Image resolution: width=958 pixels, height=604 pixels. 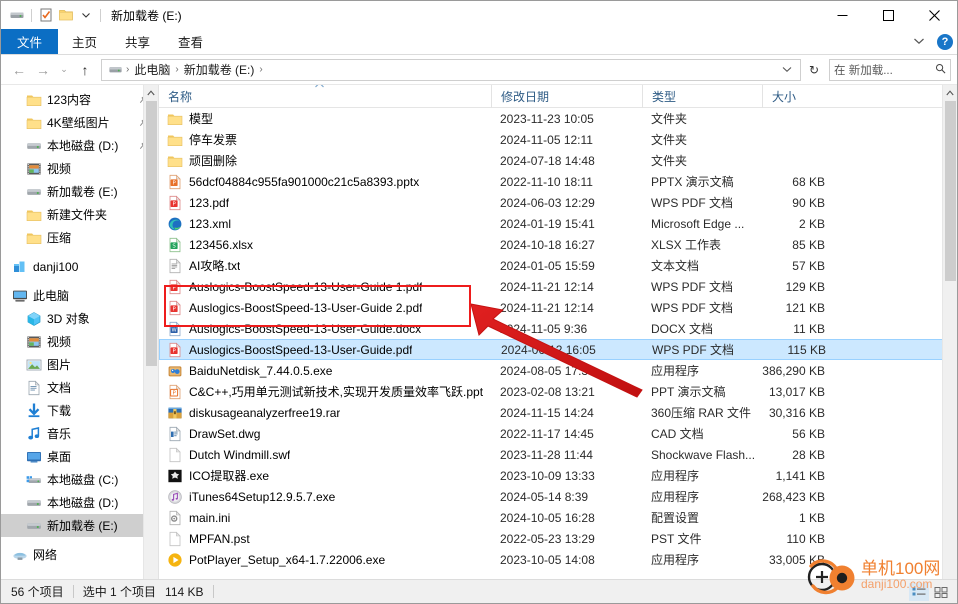 What do you see at coordinates (950, 191) in the screenshot?
I see `list-scroll-thumb` at bounding box center [950, 191].